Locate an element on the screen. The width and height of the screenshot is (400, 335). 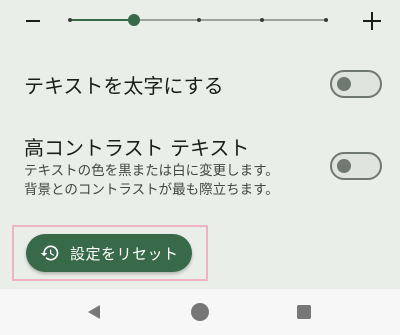
reset-settings-label: 設定をリセット is located at coordinates (124, 253).